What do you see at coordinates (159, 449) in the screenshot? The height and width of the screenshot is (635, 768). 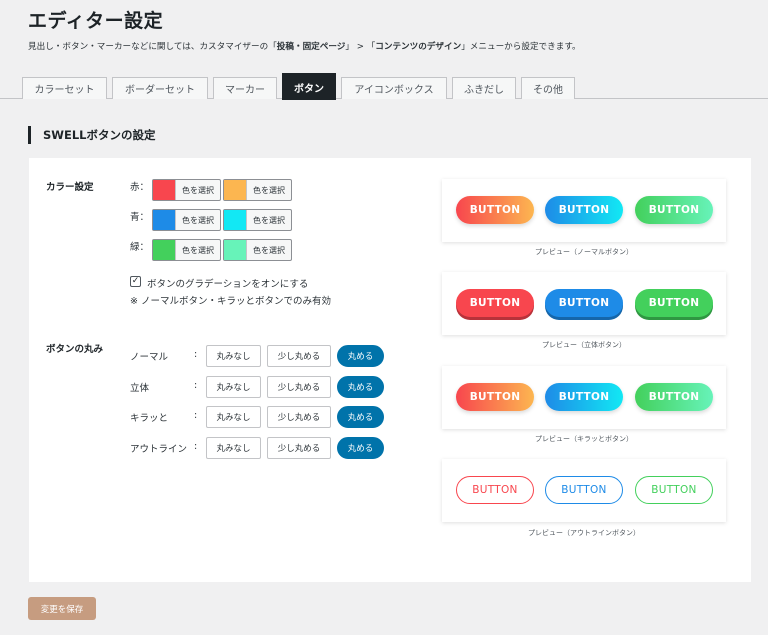 I see `roundness-row-label: アウトライン` at bounding box center [159, 449].